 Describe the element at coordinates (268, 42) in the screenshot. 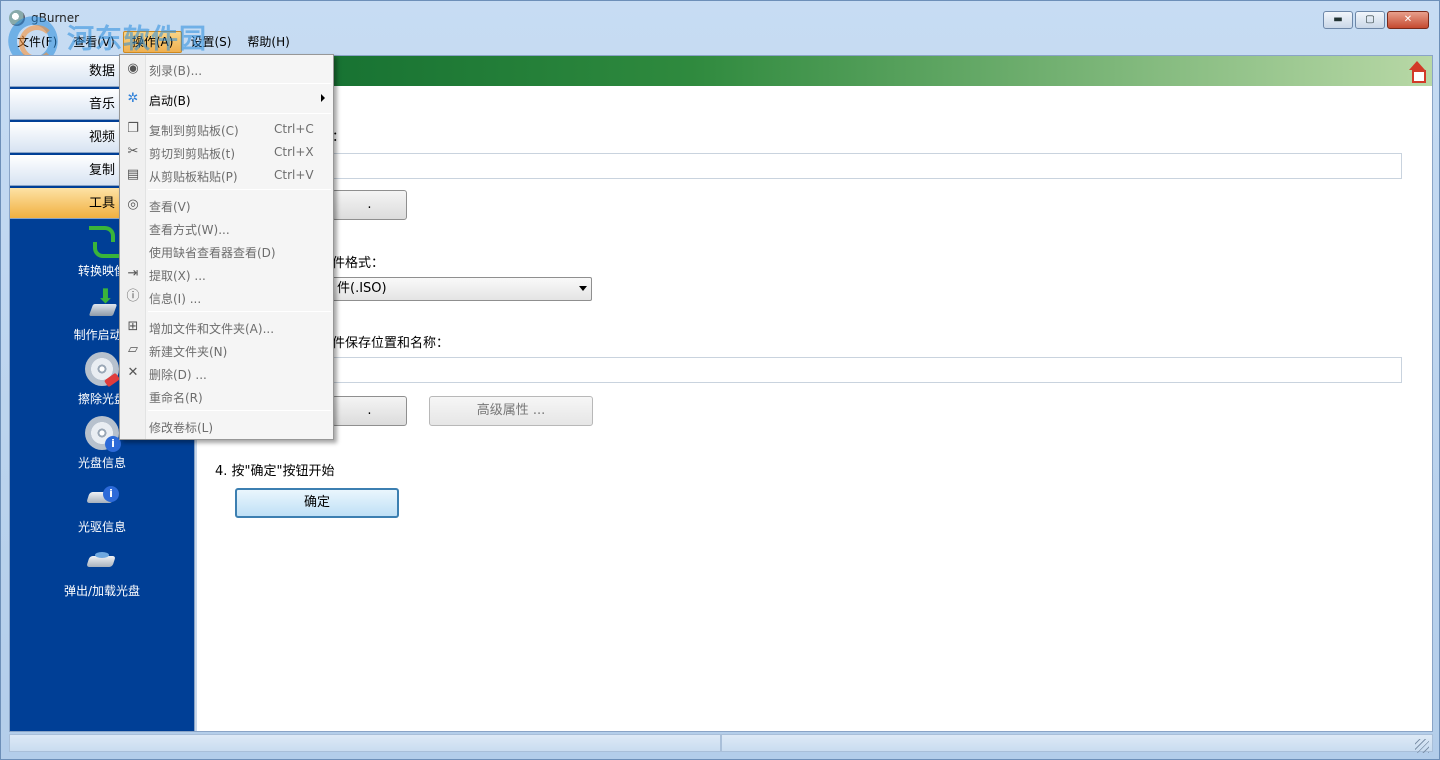

I see `menu-help: 帮助(H)` at that location.